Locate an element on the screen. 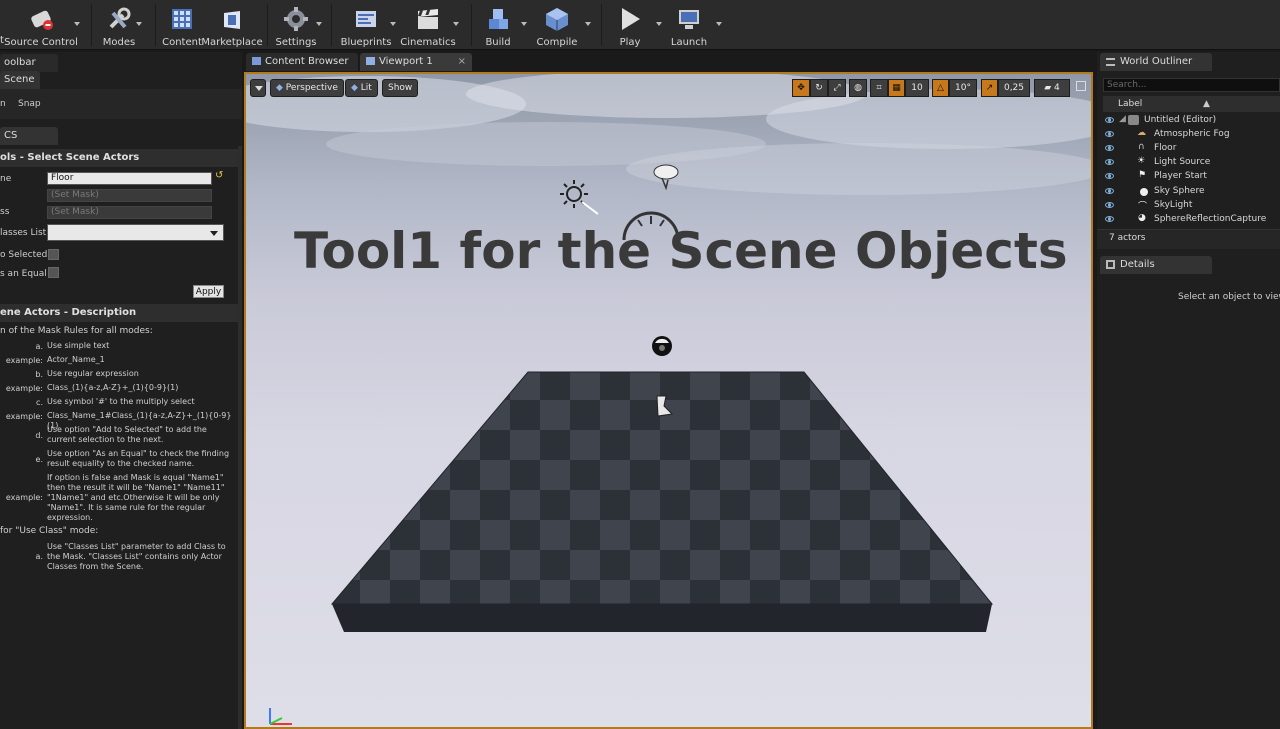 The height and width of the screenshot is (729, 1280). camera-speed-button: ▰ 4 is located at coordinates (1052, 88).